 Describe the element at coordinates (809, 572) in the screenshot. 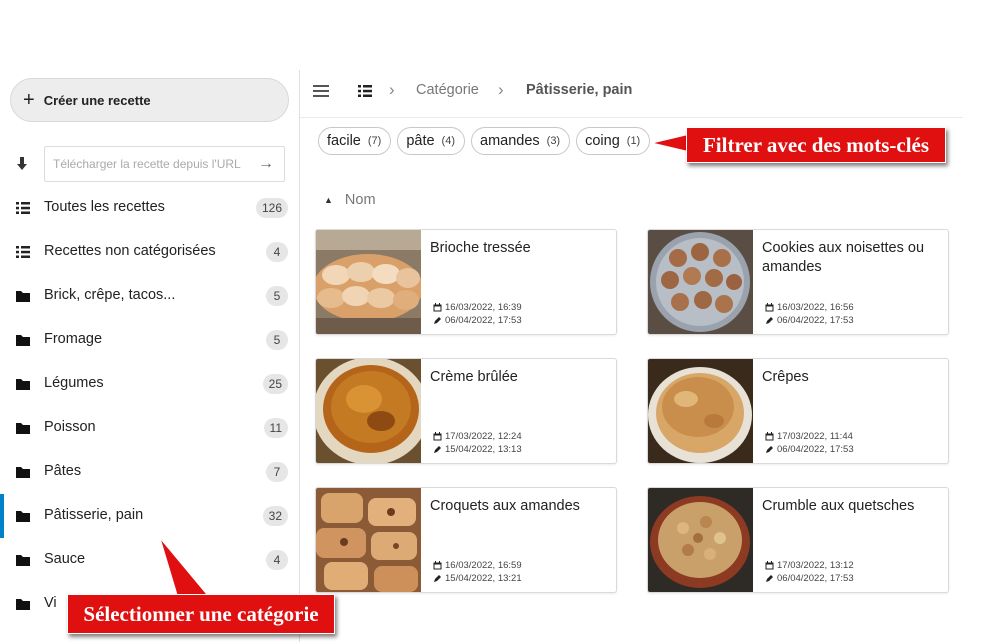

I see `recipe-dates: 17/03/2022, 13:12 06/04/2022, 17:53` at that location.